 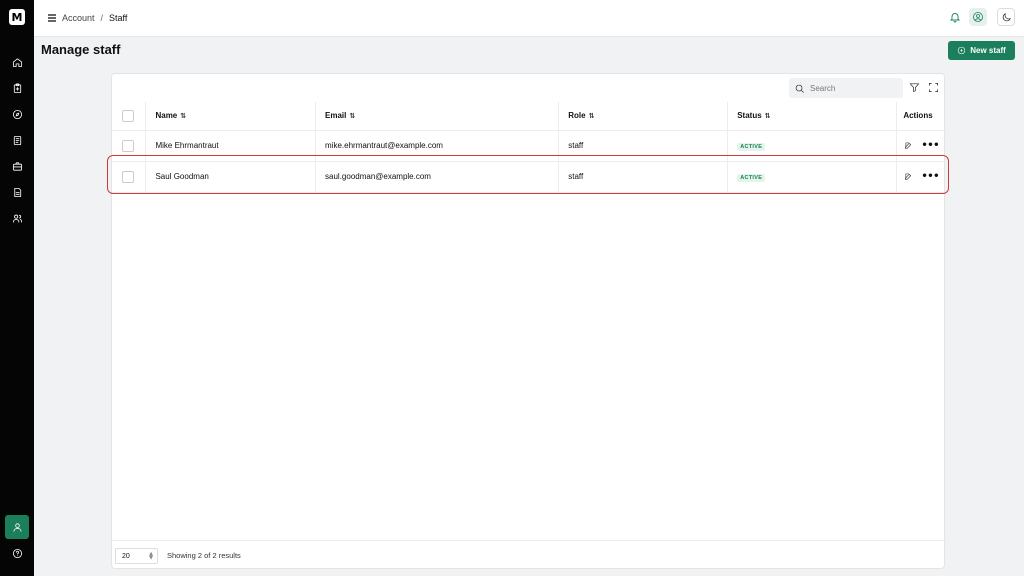 I want to click on column-header-actions: Actions, so click(x=921, y=116).